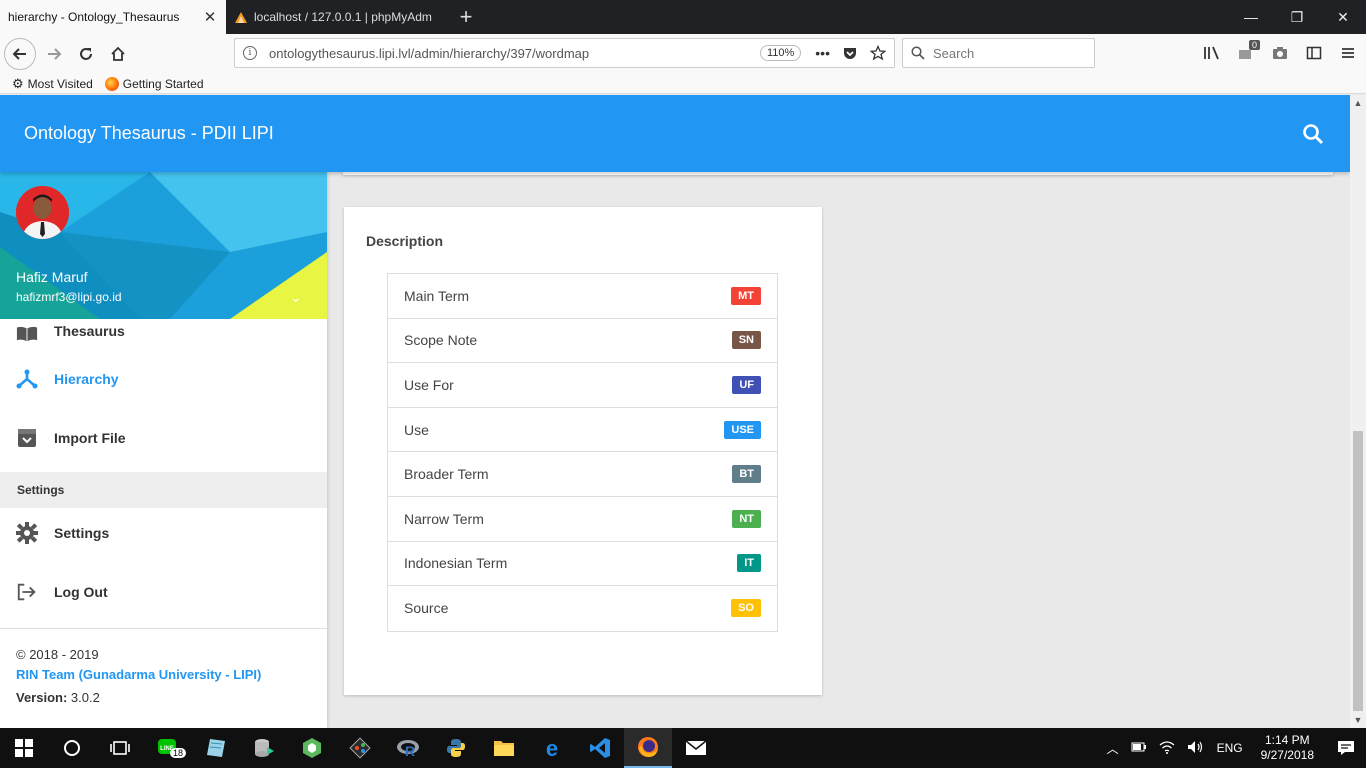  What do you see at coordinates (94, 17) in the screenshot?
I see `tab-title: hierarchy - Ontology_Thesaurus` at bounding box center [94, 17].